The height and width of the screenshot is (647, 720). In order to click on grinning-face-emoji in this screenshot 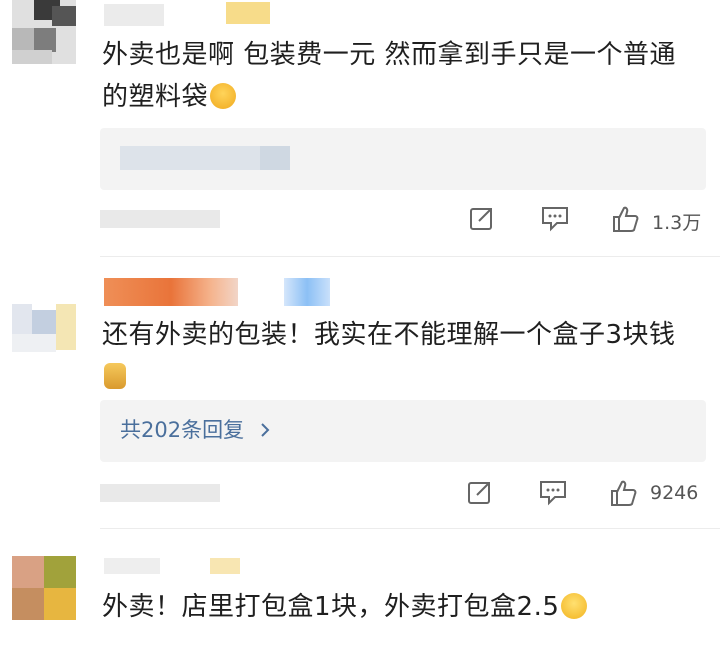, I will do `click(574, 606)`.